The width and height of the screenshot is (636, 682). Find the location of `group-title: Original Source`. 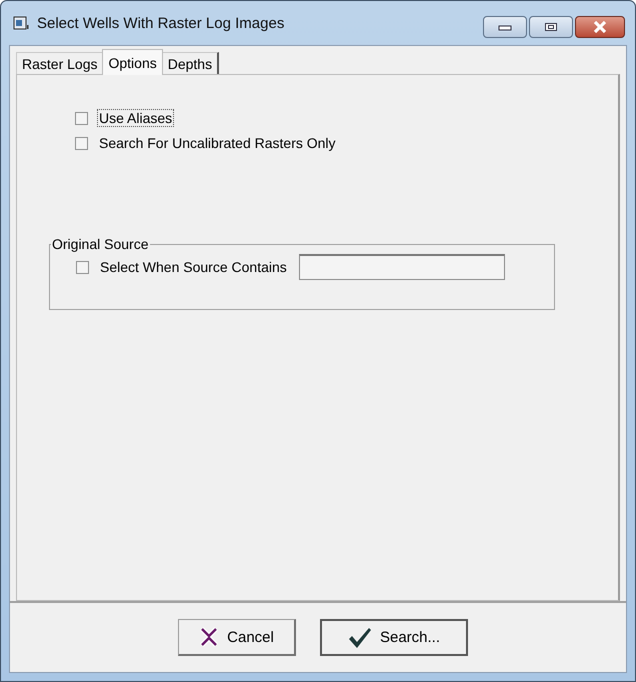

group-title: Original Source is located at coordinates (100, 244).